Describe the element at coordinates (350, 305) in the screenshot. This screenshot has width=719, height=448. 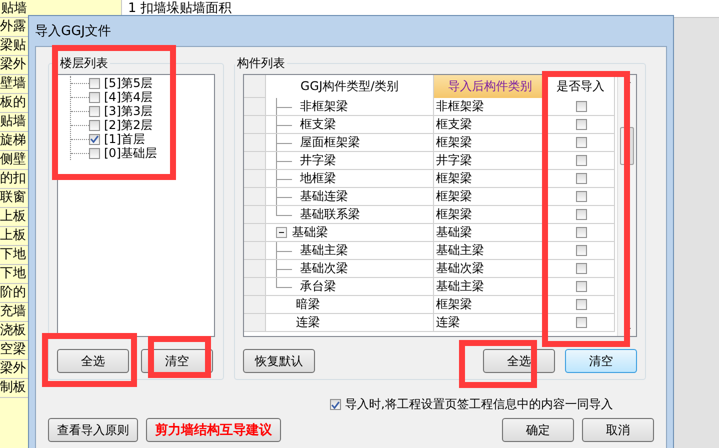
I see `tree-cell: 暗梁` at that location.